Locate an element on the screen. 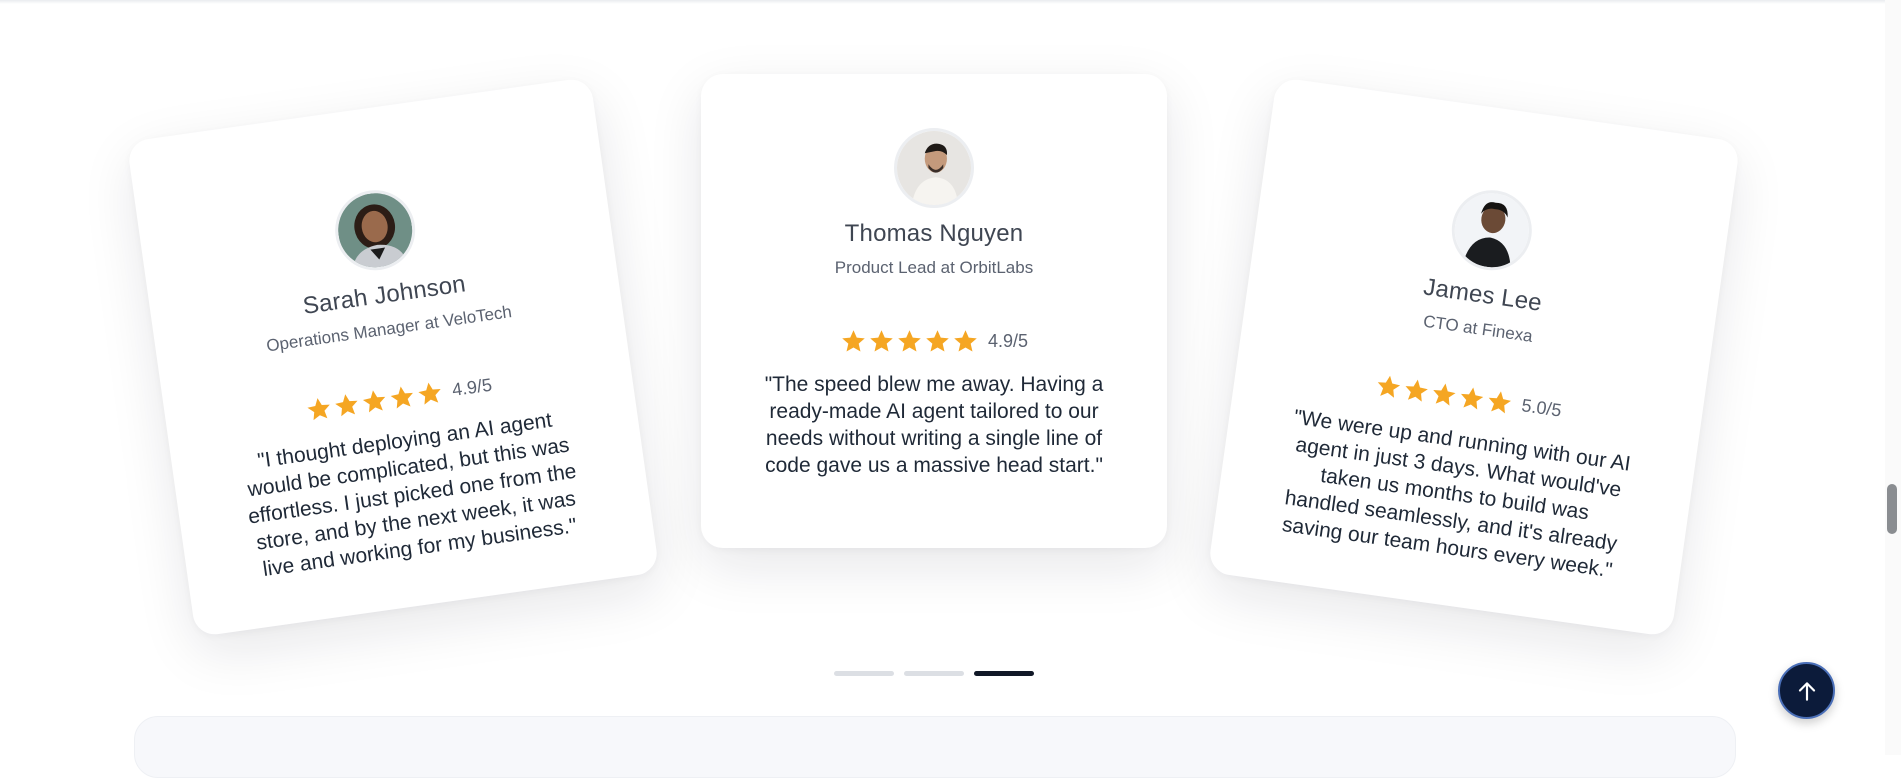 Image resolution: width=1901 pixels, height=778 pixels. page-scrollbar is located at coordinates (1893, 377).